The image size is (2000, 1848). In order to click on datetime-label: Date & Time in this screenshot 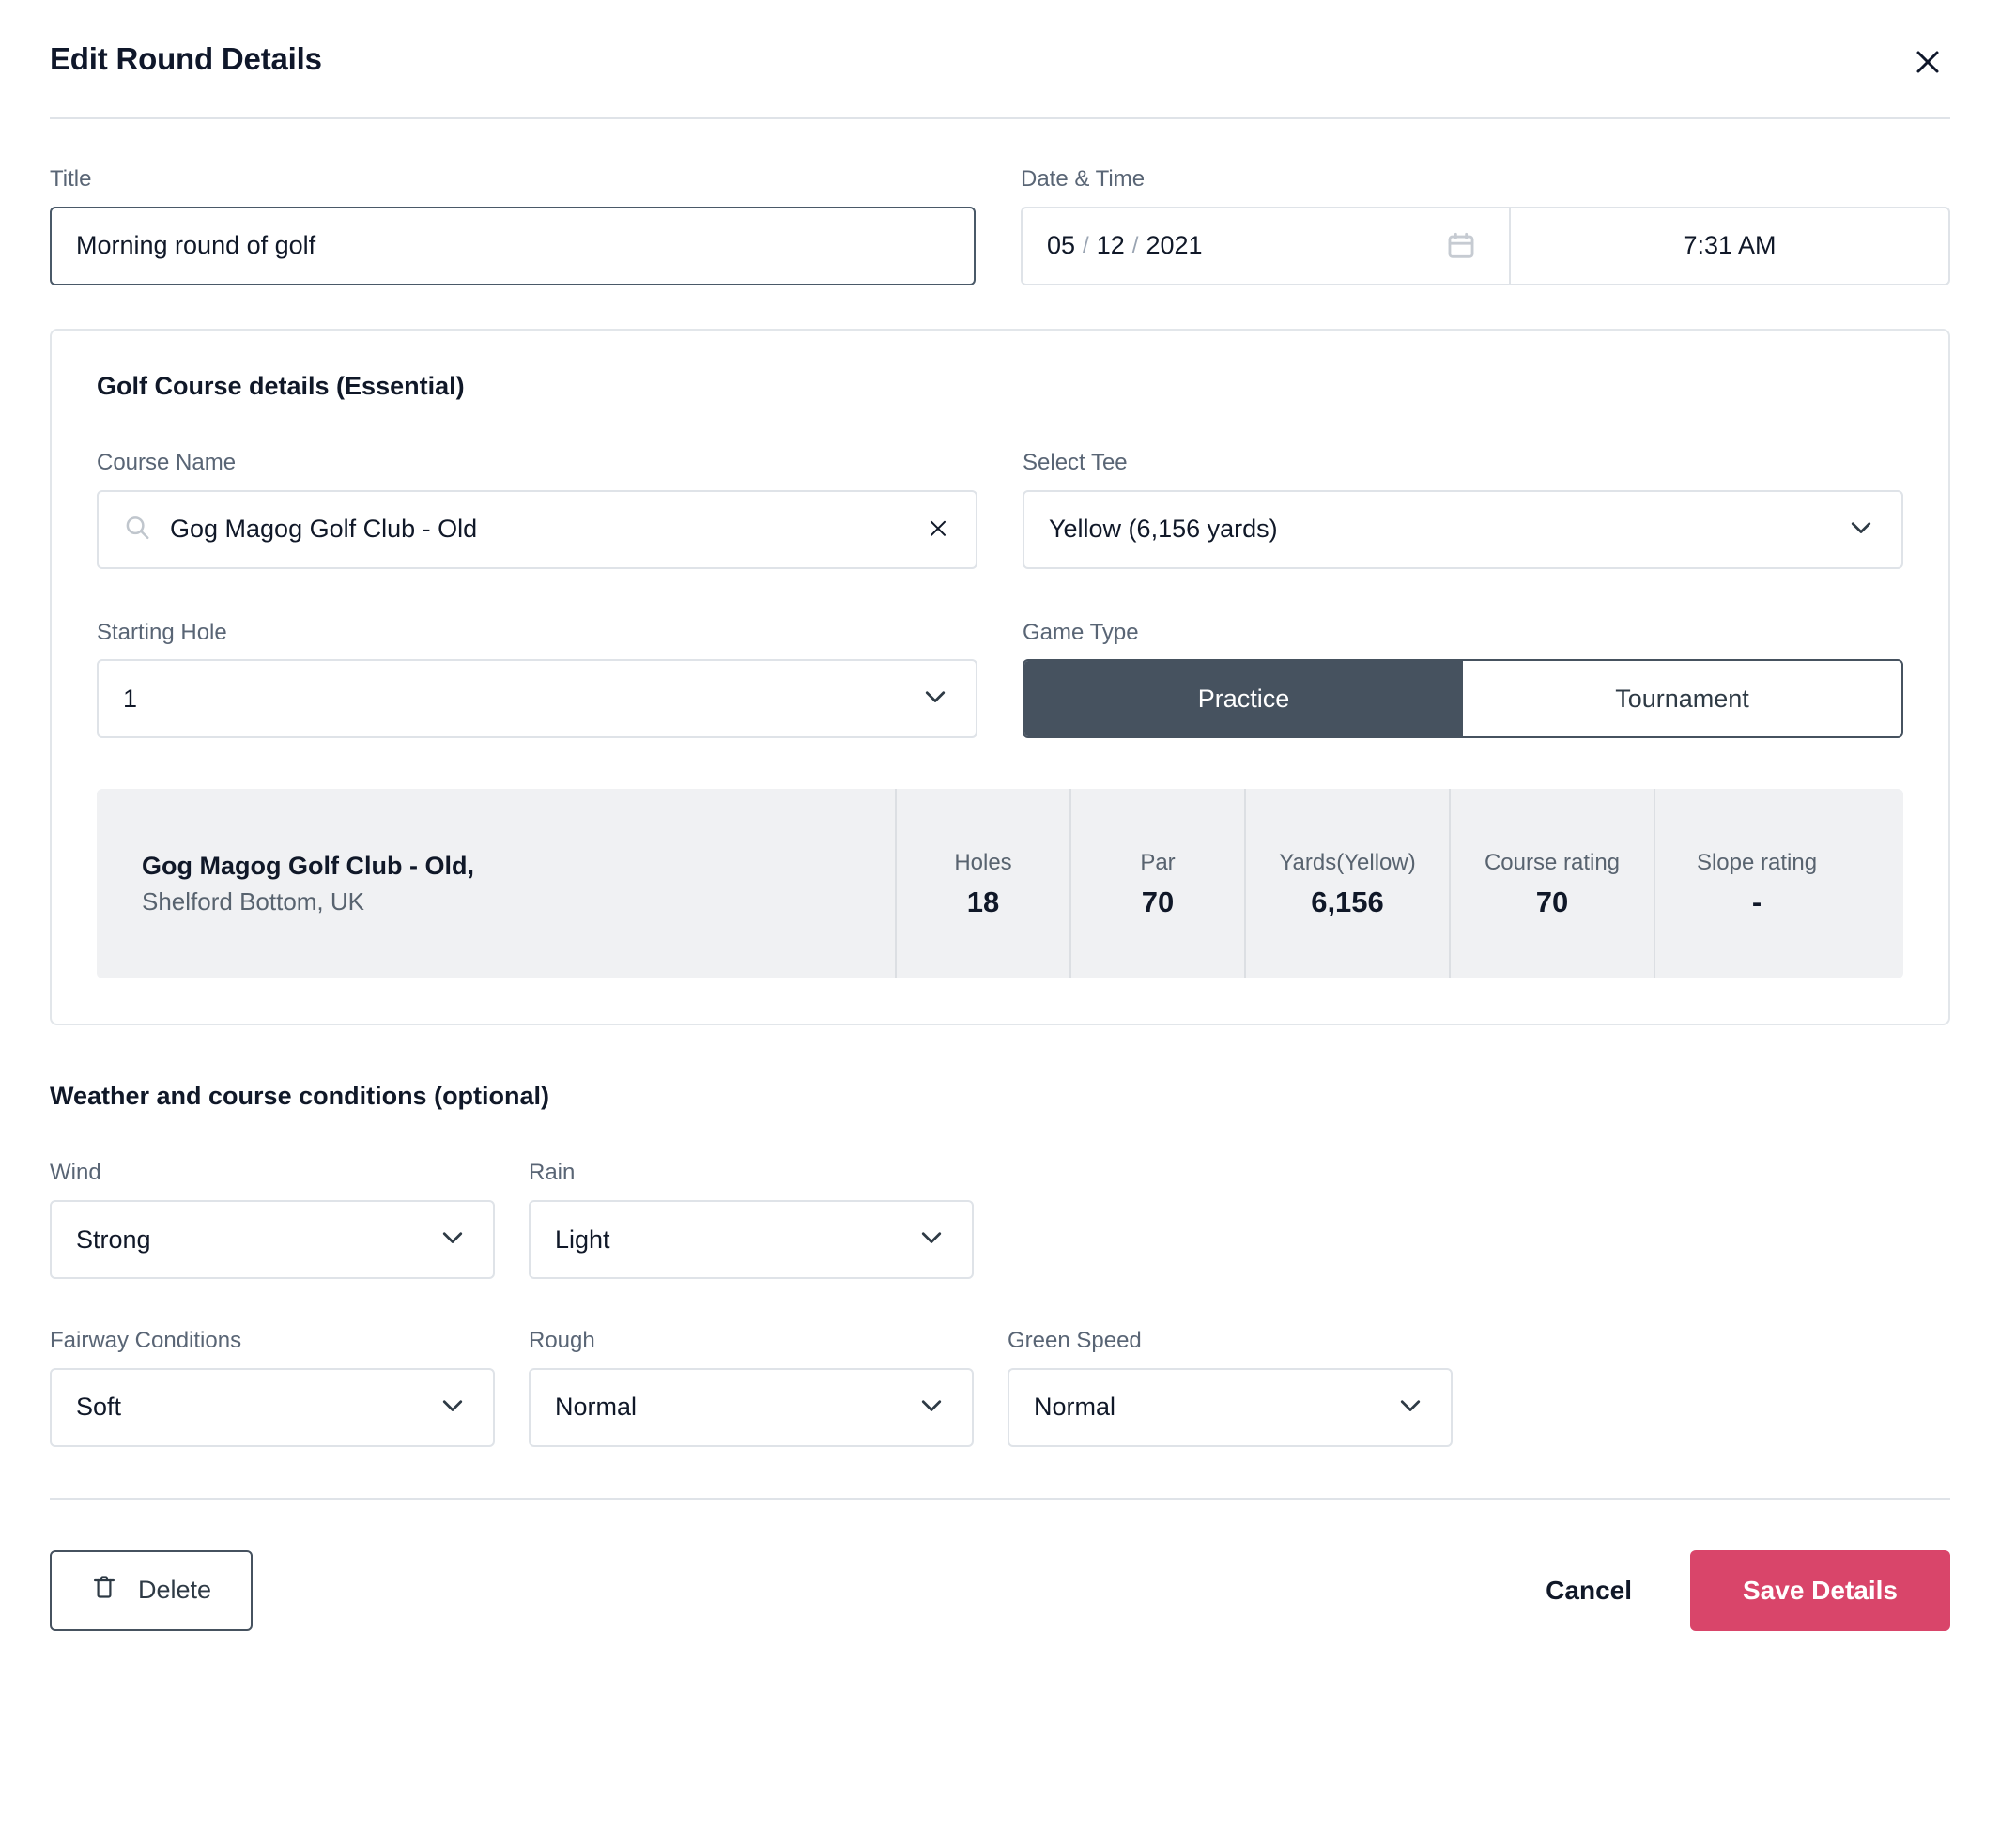, I will do `click(1083, 179)`.